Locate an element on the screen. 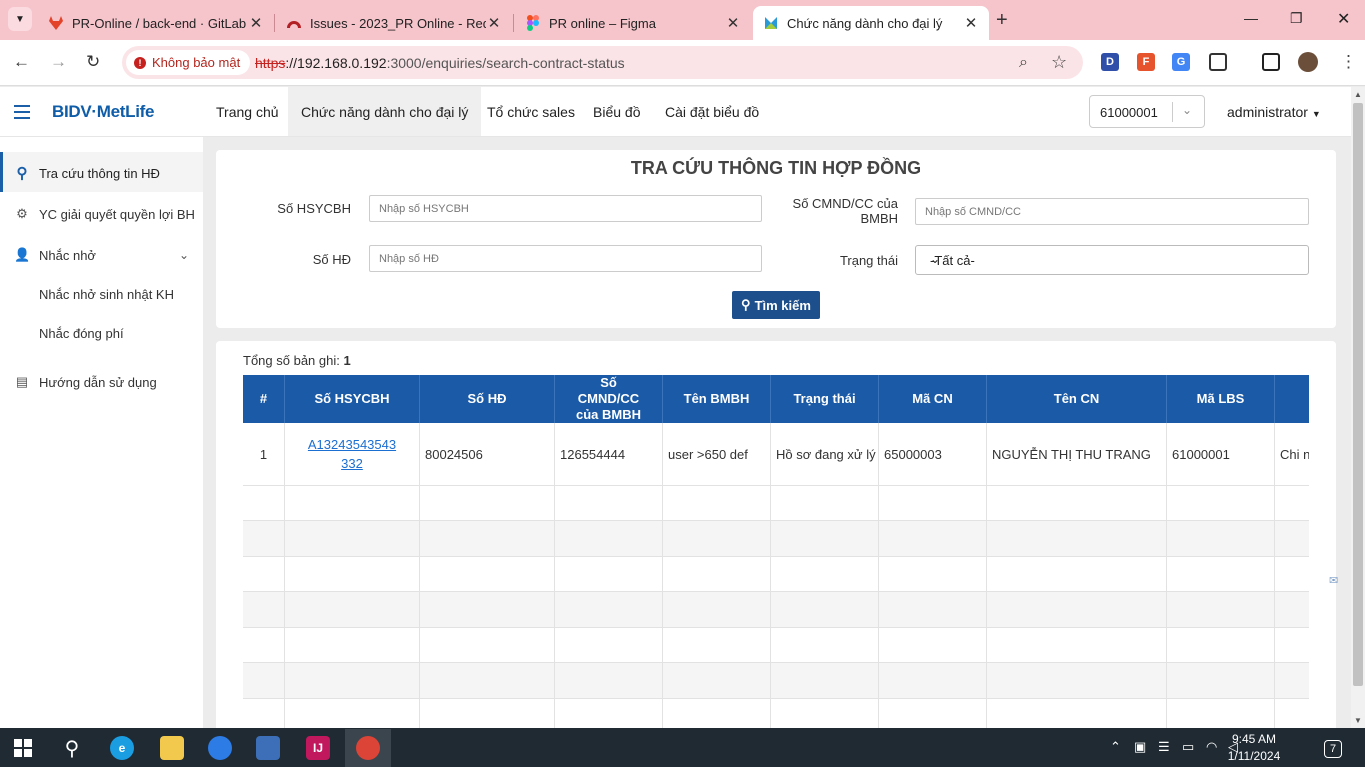 The height and width of the screenshot is (767, 1365). branch-select: 61000001 ⌄ is located at coordinates (1147, 111).